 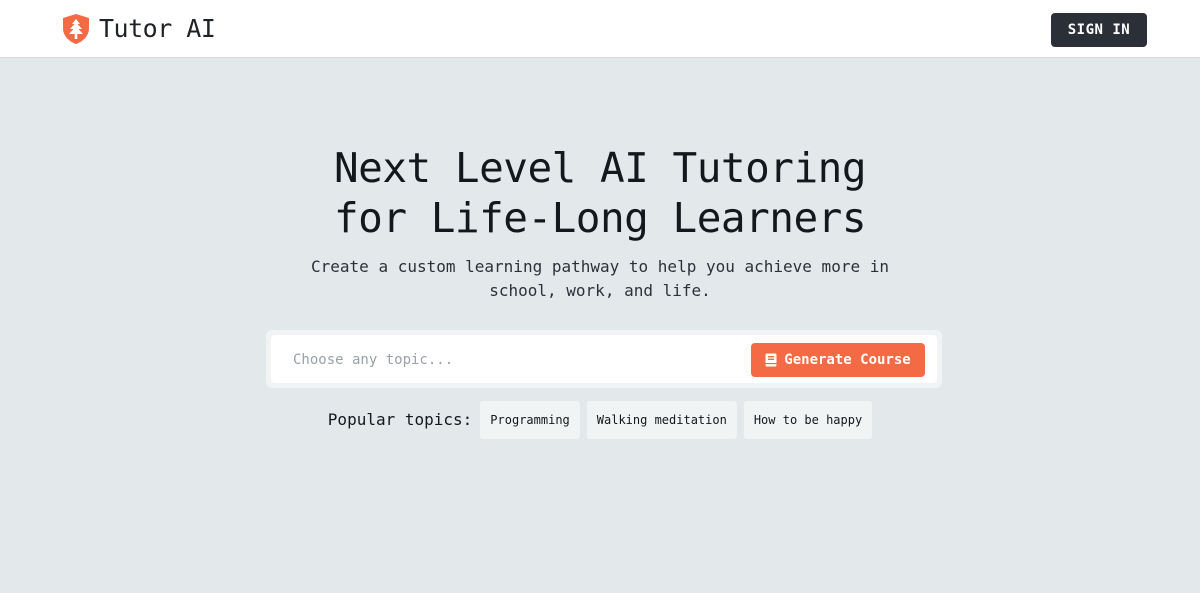 I want to click on topic-search-box: Generate Course, so click(x=604, y=359).